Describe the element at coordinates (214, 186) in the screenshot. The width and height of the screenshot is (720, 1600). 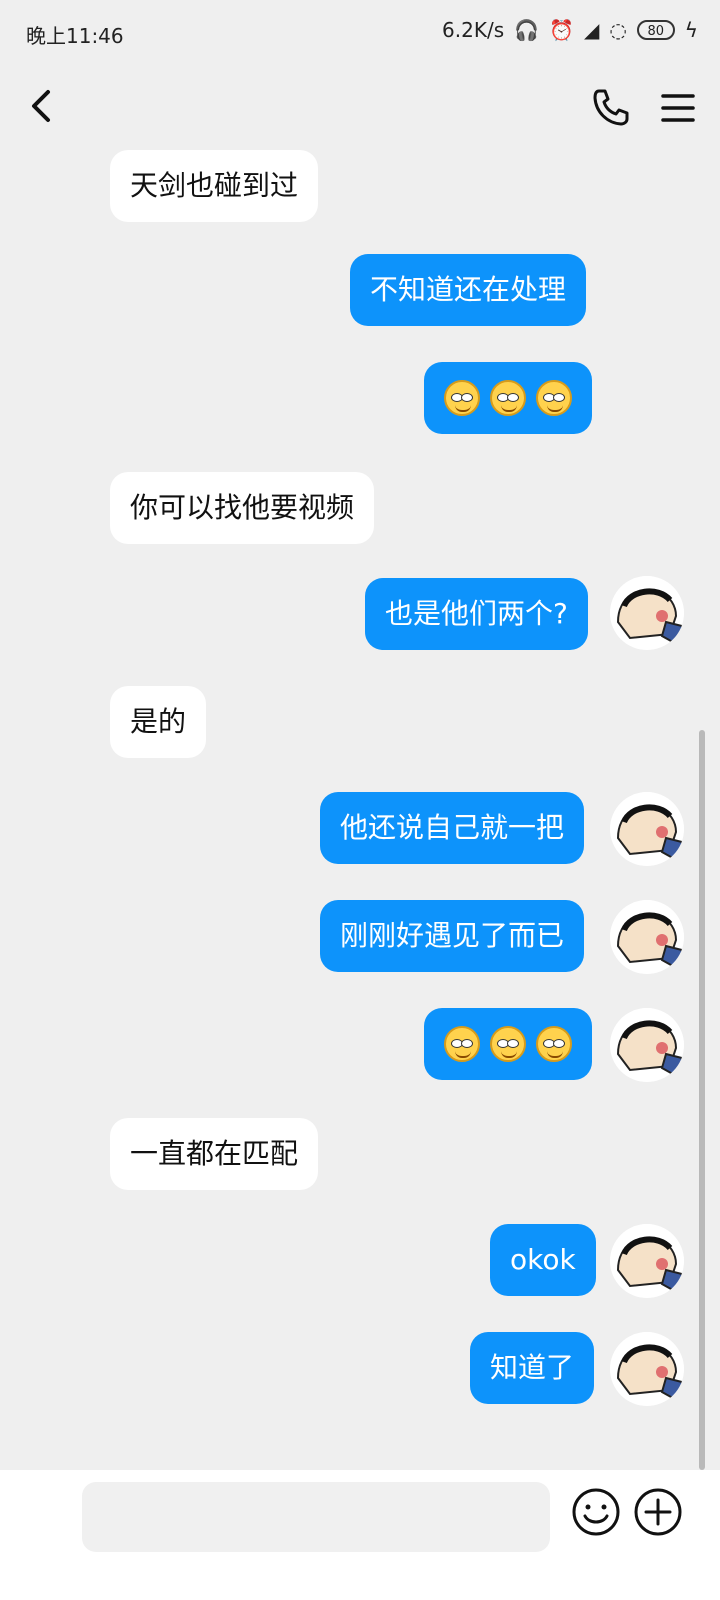
I see `message-bubble-left: 天剑也碰到过` at that location.